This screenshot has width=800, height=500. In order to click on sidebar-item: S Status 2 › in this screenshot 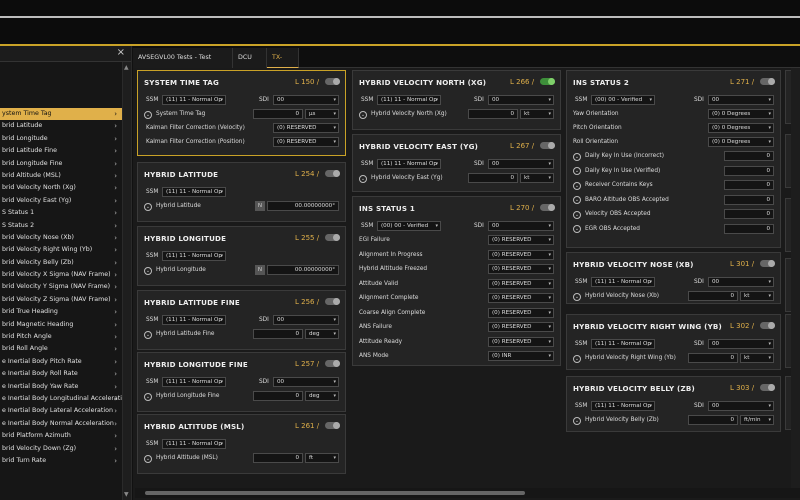, I will do `click(65, 226)`.